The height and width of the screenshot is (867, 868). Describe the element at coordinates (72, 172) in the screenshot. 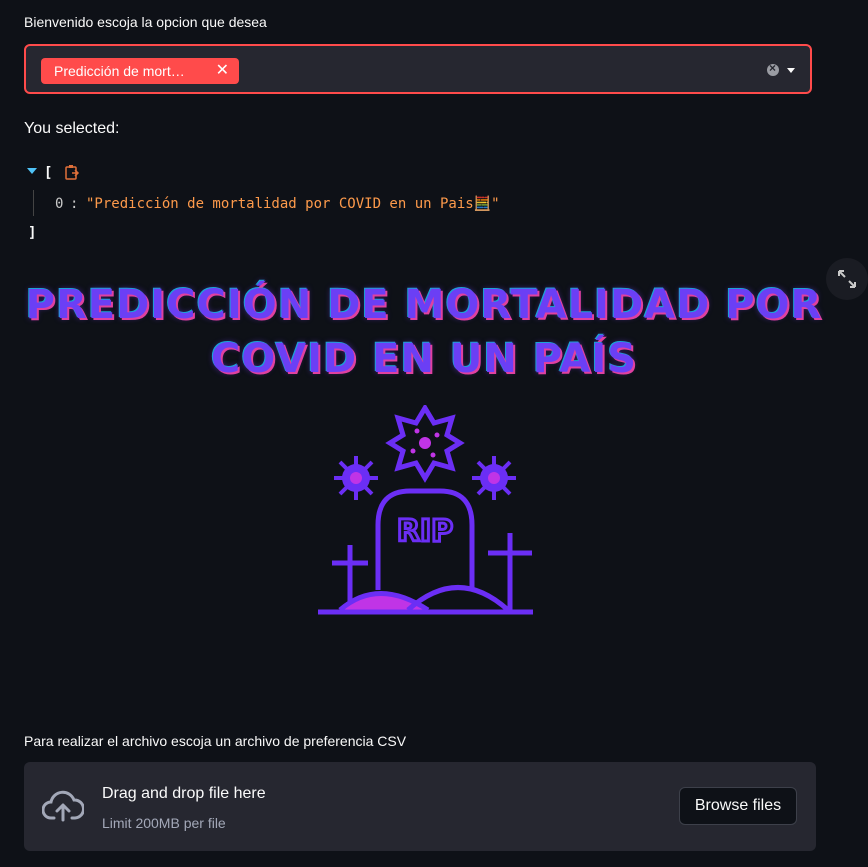

I see `clipboard-icon` at that location.